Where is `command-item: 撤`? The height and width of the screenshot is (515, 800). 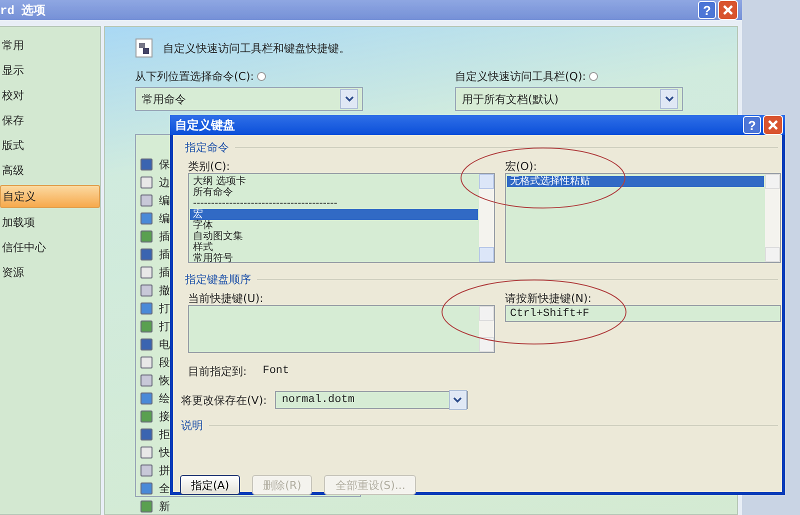 command-item: 撤 is located at coordinates (164, 290).